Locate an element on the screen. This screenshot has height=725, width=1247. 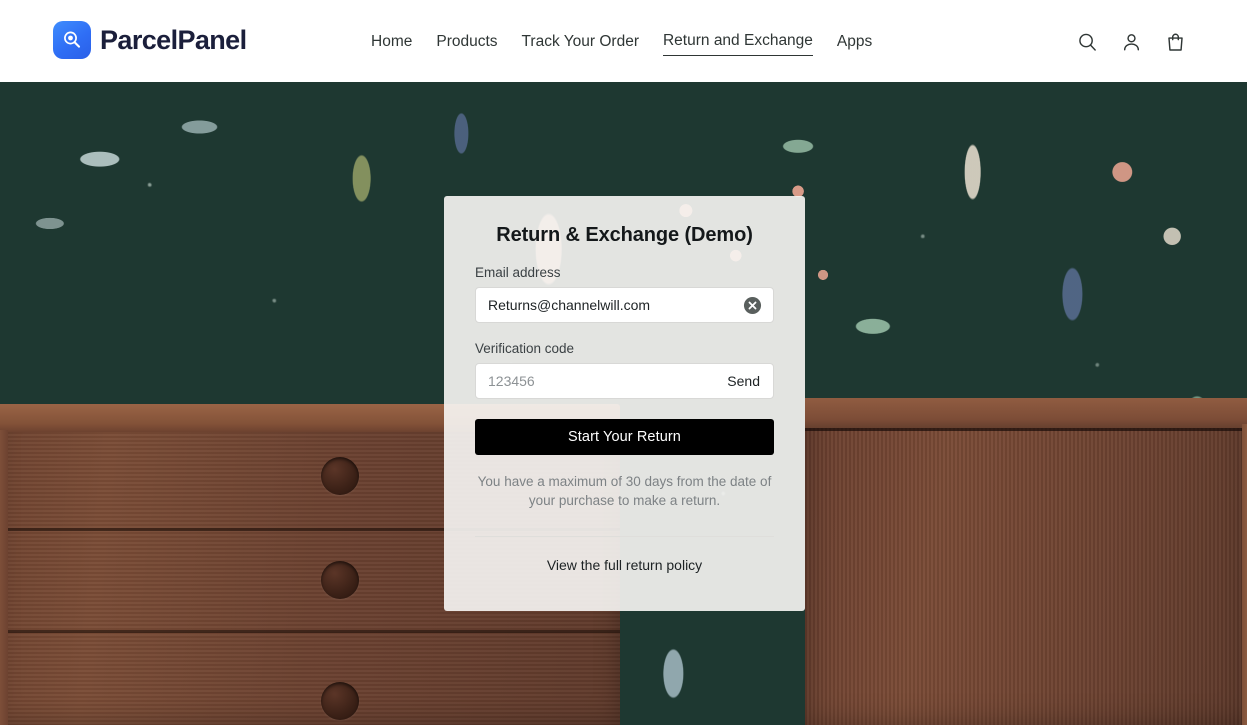
return-policy-link: View the full return policy is located at coordinates (624, 565).